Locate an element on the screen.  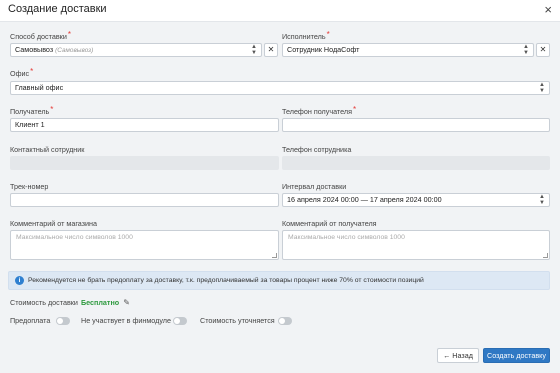
recipient-comment-label: Комментарий от получателя is located at coordinates (329, 223).